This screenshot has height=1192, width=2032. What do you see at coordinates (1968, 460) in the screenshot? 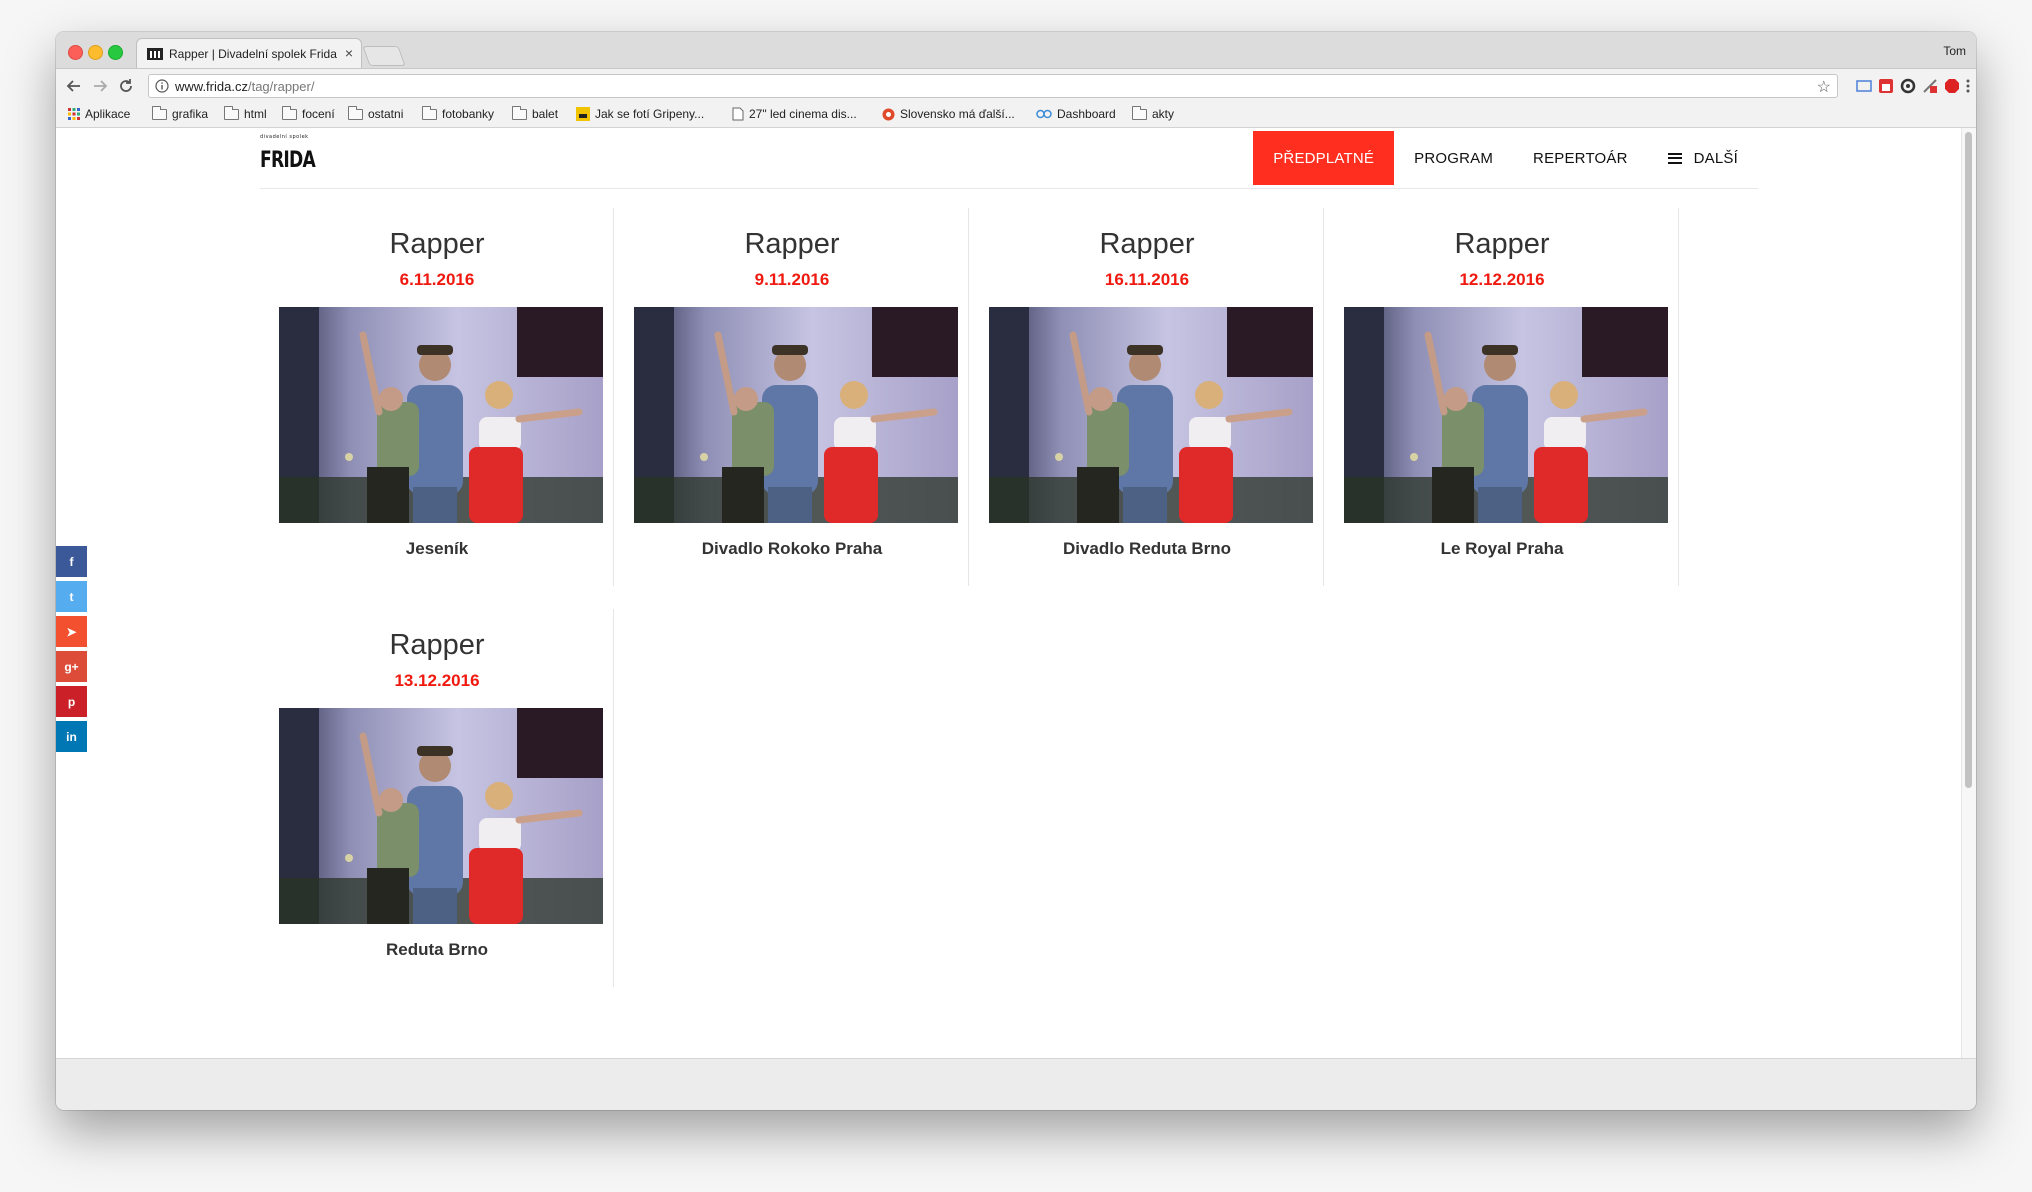
I see `scrollbar-thumb` at bounding box center [1968, 460].